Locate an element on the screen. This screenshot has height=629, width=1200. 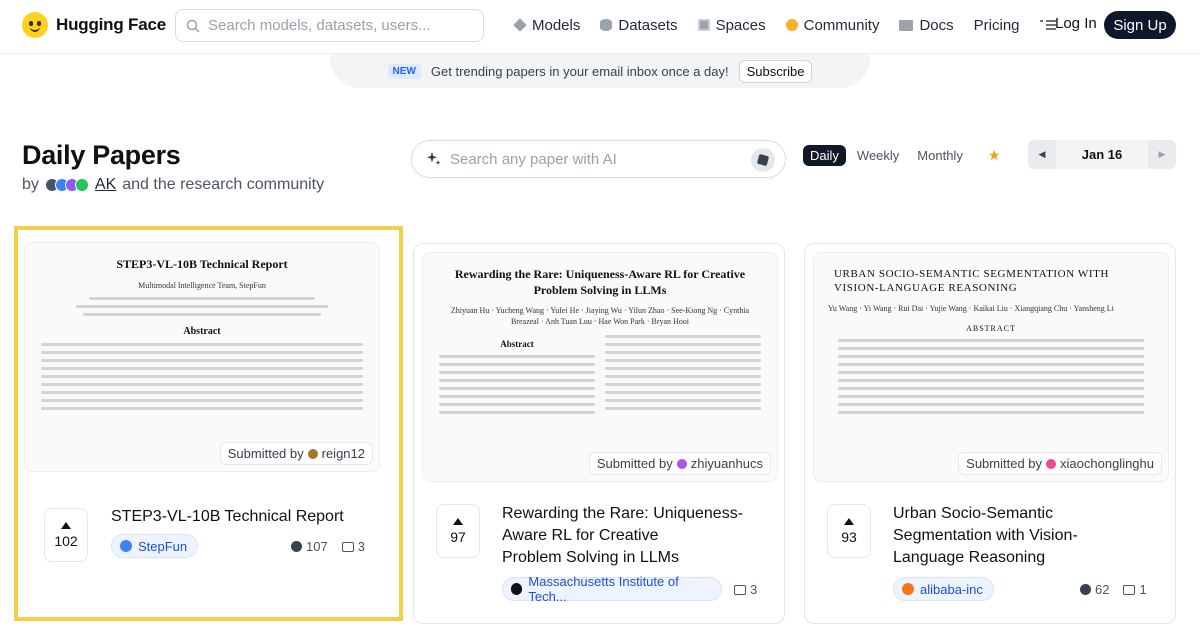
star-icon: ★ is located at coordinates (994, 155).